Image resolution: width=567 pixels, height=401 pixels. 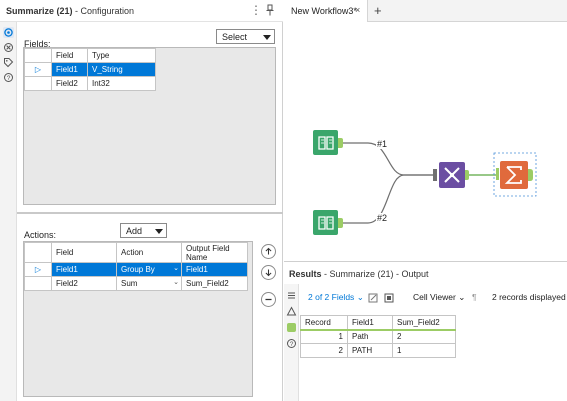 What do you see at coordinates (8, 32) in the screenshot?
I see `gear-icon` at bounding box center [8, 32].